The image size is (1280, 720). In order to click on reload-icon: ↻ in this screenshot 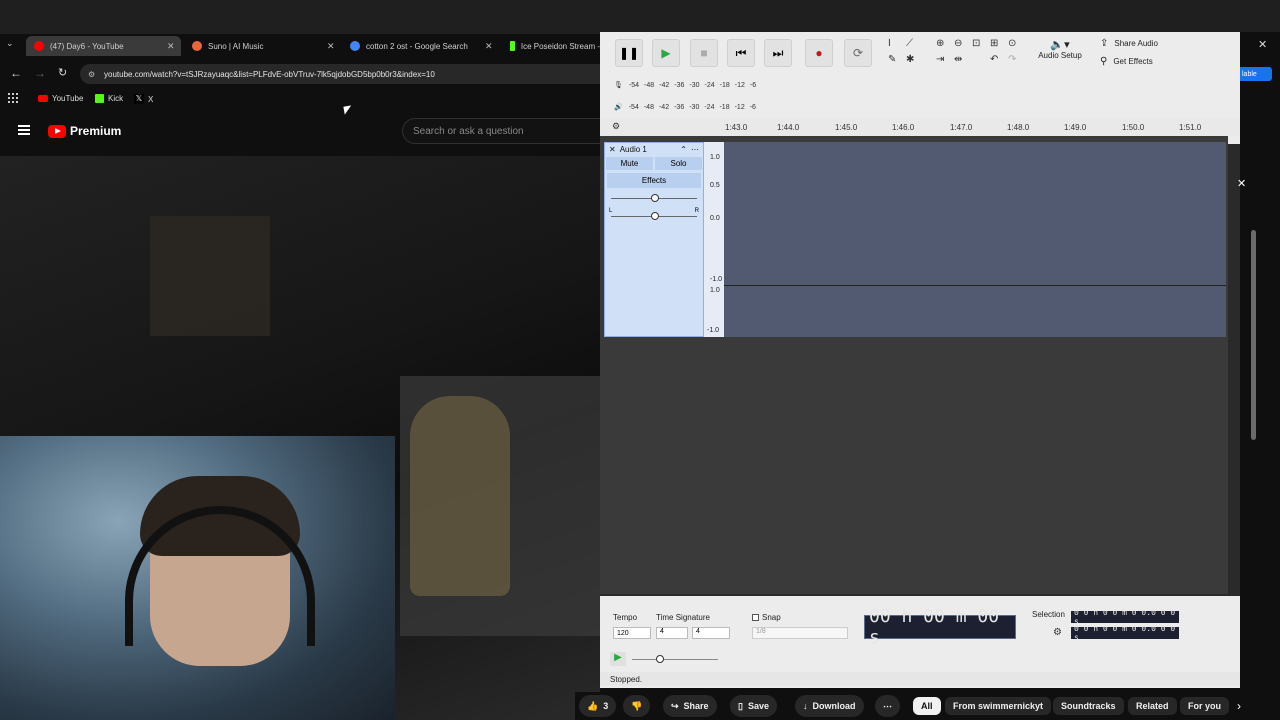, I will do `click(62, 72)`.